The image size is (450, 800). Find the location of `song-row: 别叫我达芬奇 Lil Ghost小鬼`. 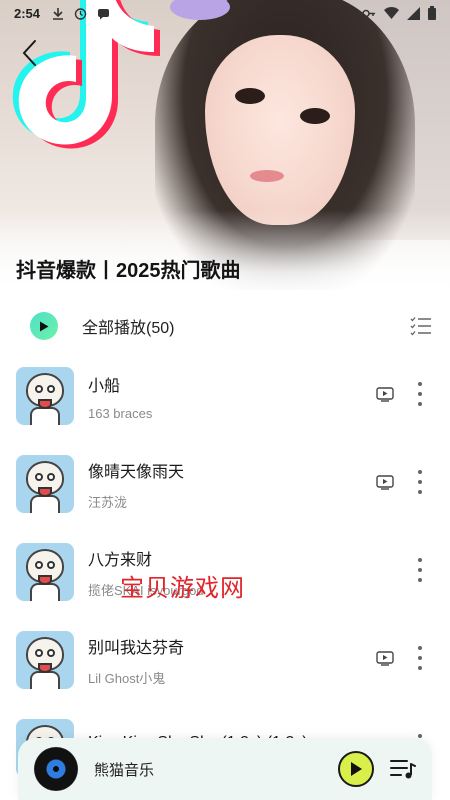

song-row: 别叫我达芬奇 Lil Ghost小鬼 is located at coordinates (225, 660).